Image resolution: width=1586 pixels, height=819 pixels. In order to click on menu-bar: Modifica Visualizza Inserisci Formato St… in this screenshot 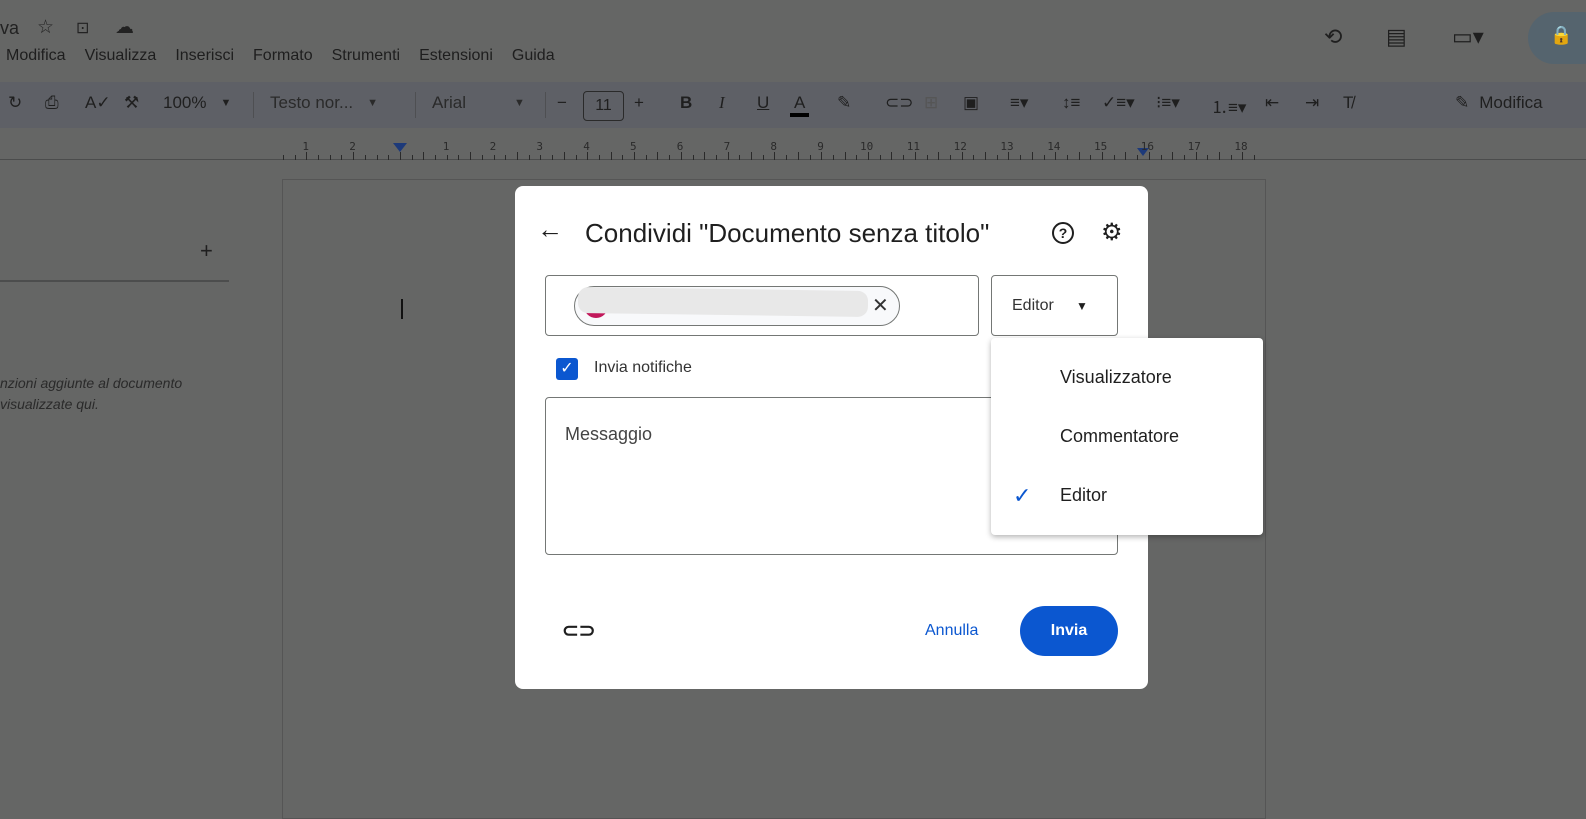, I will do `click(280, 56)`.